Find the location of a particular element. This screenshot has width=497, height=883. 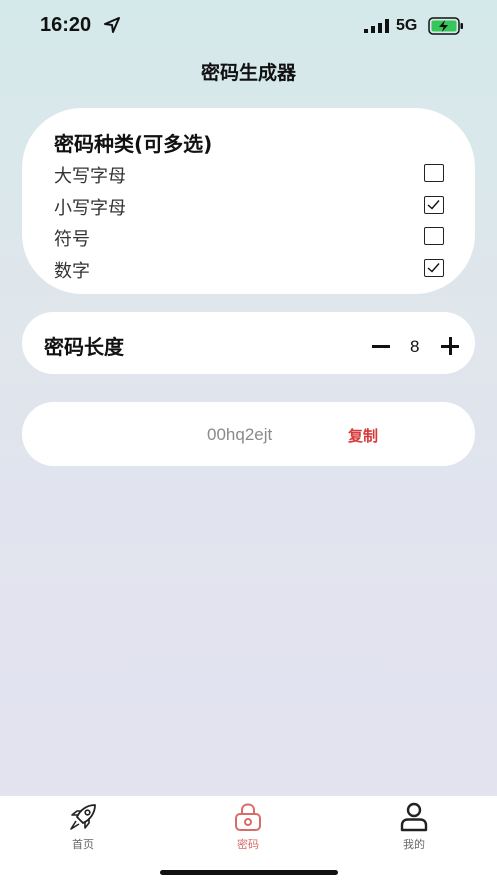

uppercase-checkbox is located at coordinates (434, 173).